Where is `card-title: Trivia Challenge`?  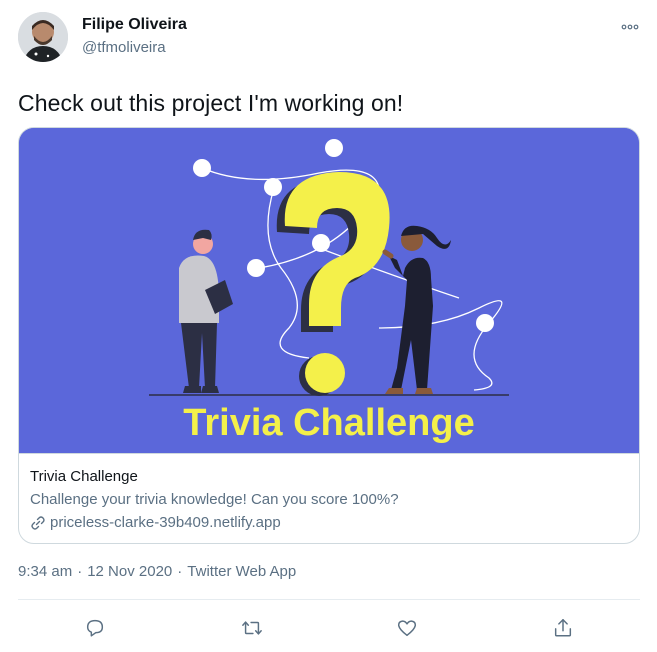 card-title: Trivia Challenge is located at coordinates (84, 476).